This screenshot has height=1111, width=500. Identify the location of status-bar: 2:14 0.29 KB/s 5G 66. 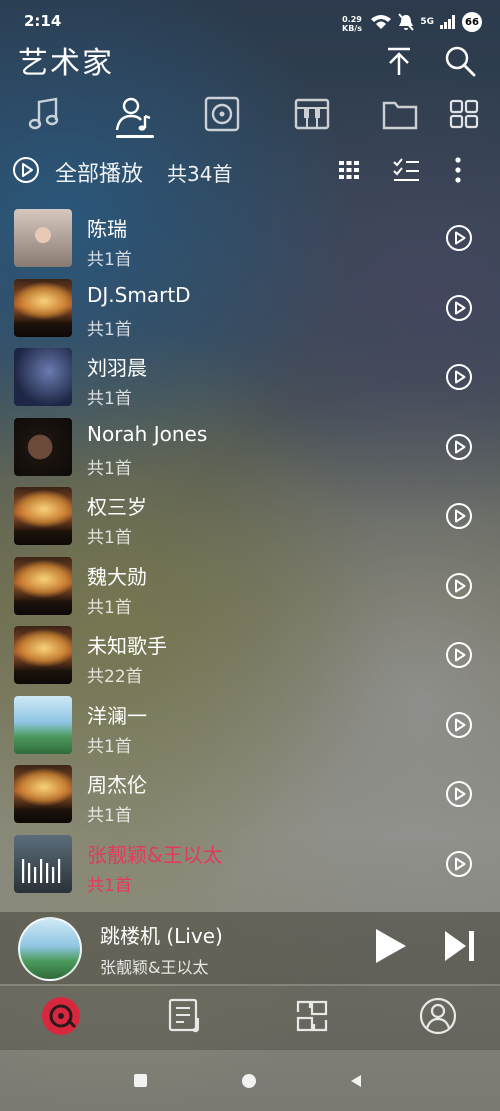
(250, 20).